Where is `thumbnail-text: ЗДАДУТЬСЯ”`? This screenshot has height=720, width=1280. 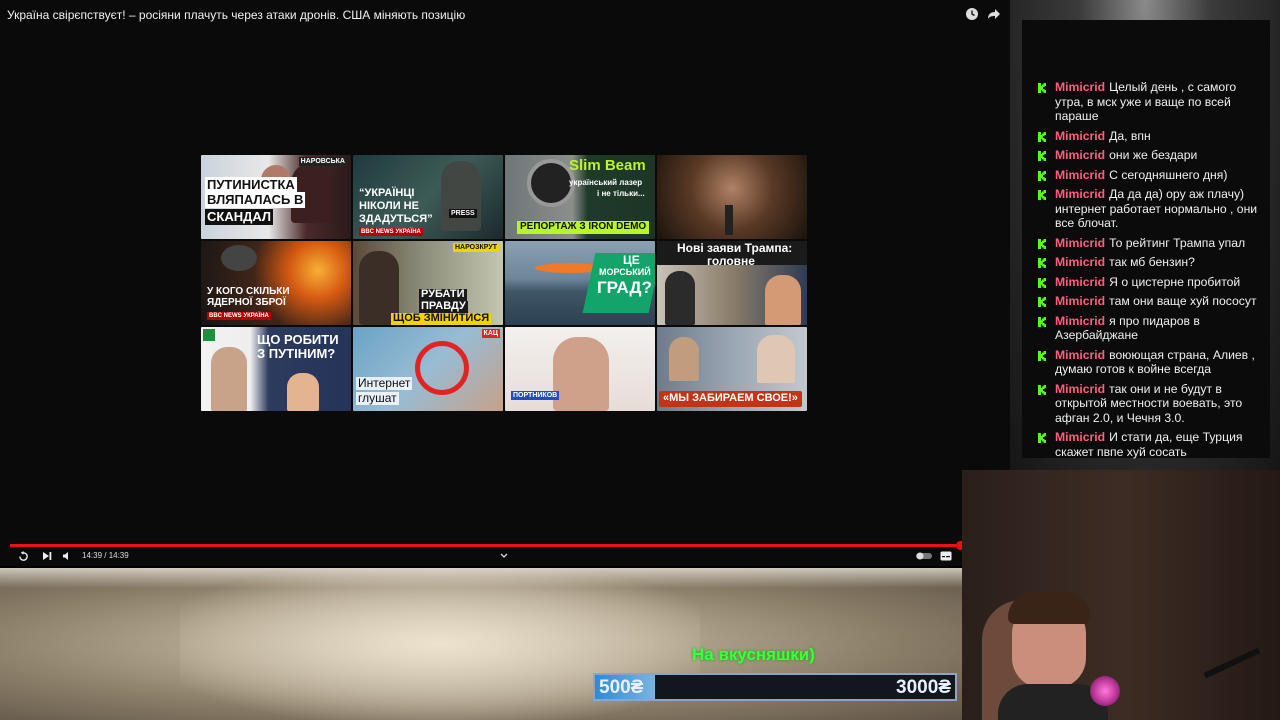
thumbnail-text: ЗДАДУТЬСЯ” is located at coordinates (396, 219).